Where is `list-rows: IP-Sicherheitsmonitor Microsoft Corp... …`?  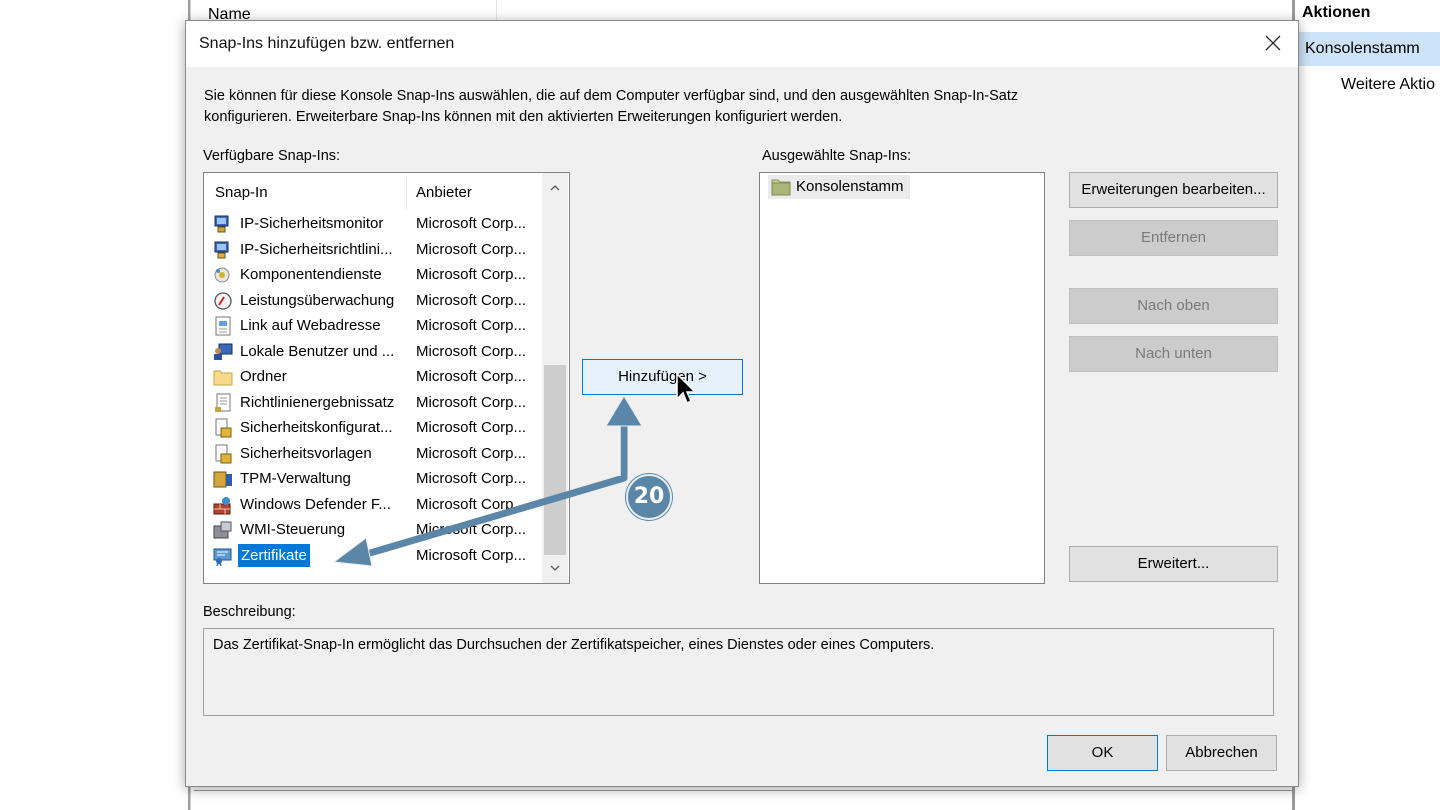 list-rows: IP-Sicherheitsmonitor Microsoft Corp... … is located at coordinates (373, 389).